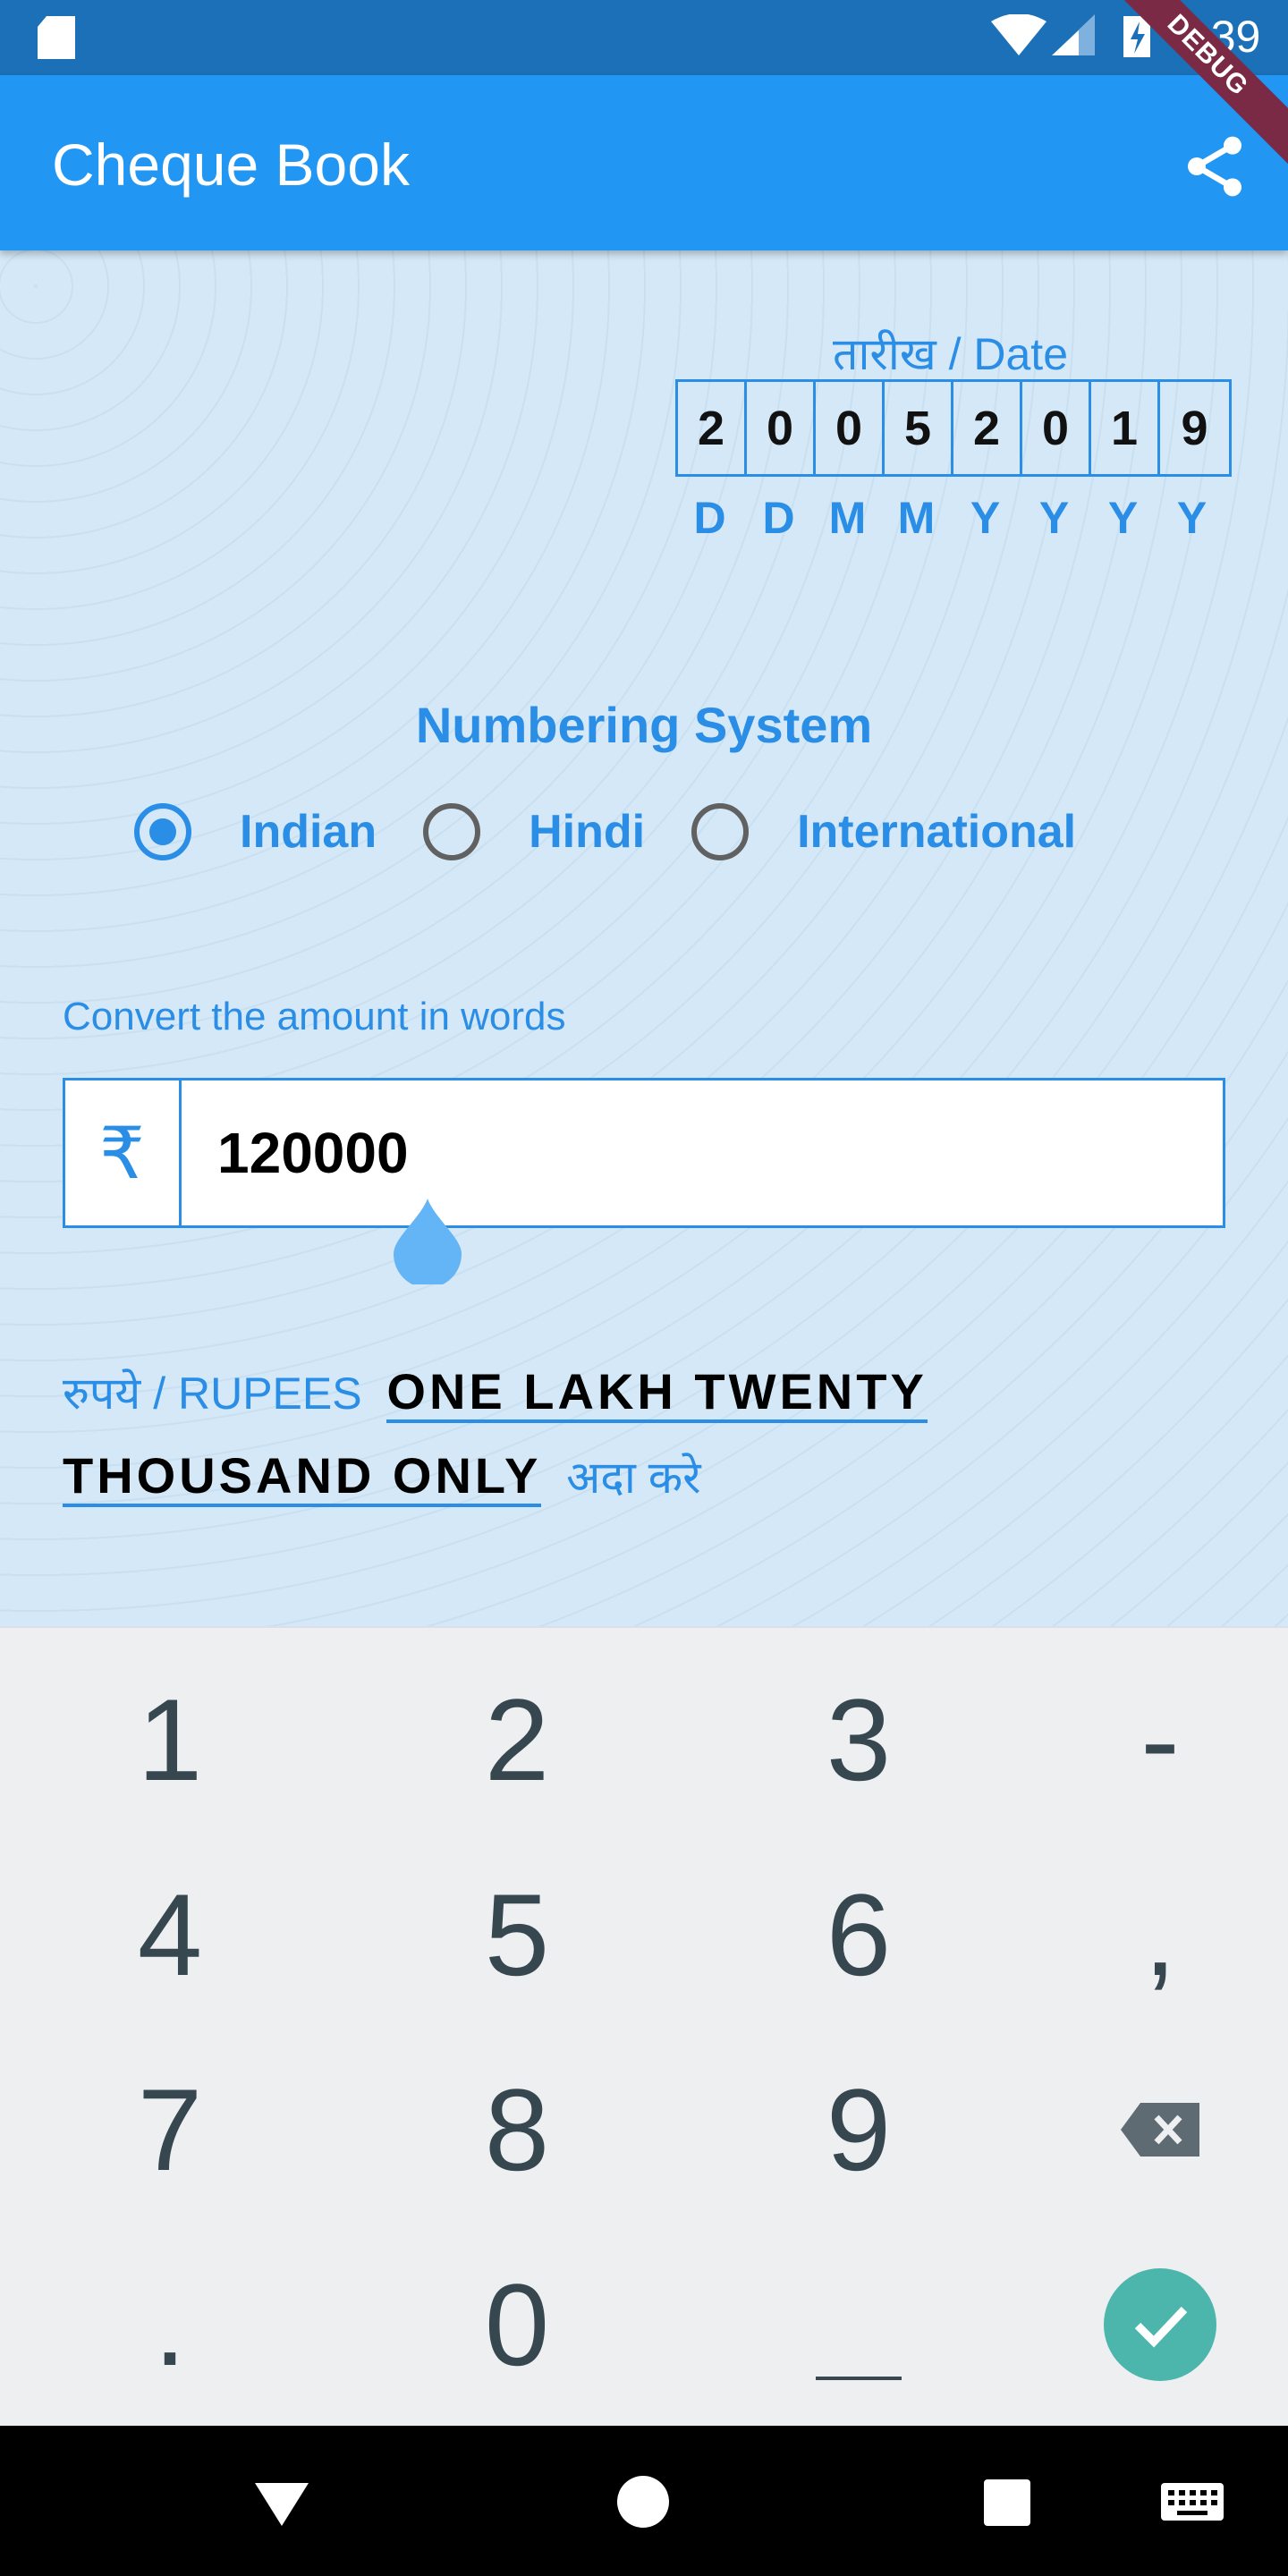  What do you see at coordinates (308, 832) in the screenshot?
I see `radio-label: Indian` at bounding box center [308, 832].